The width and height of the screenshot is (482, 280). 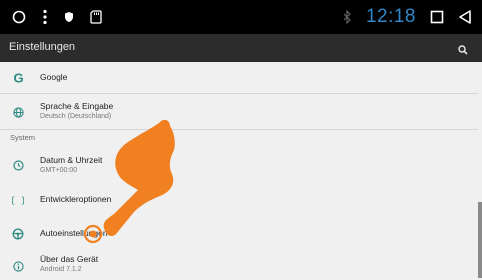 I want to click on settings-item-title: Datum & Uhrzeit, so click(x=71, y=160).